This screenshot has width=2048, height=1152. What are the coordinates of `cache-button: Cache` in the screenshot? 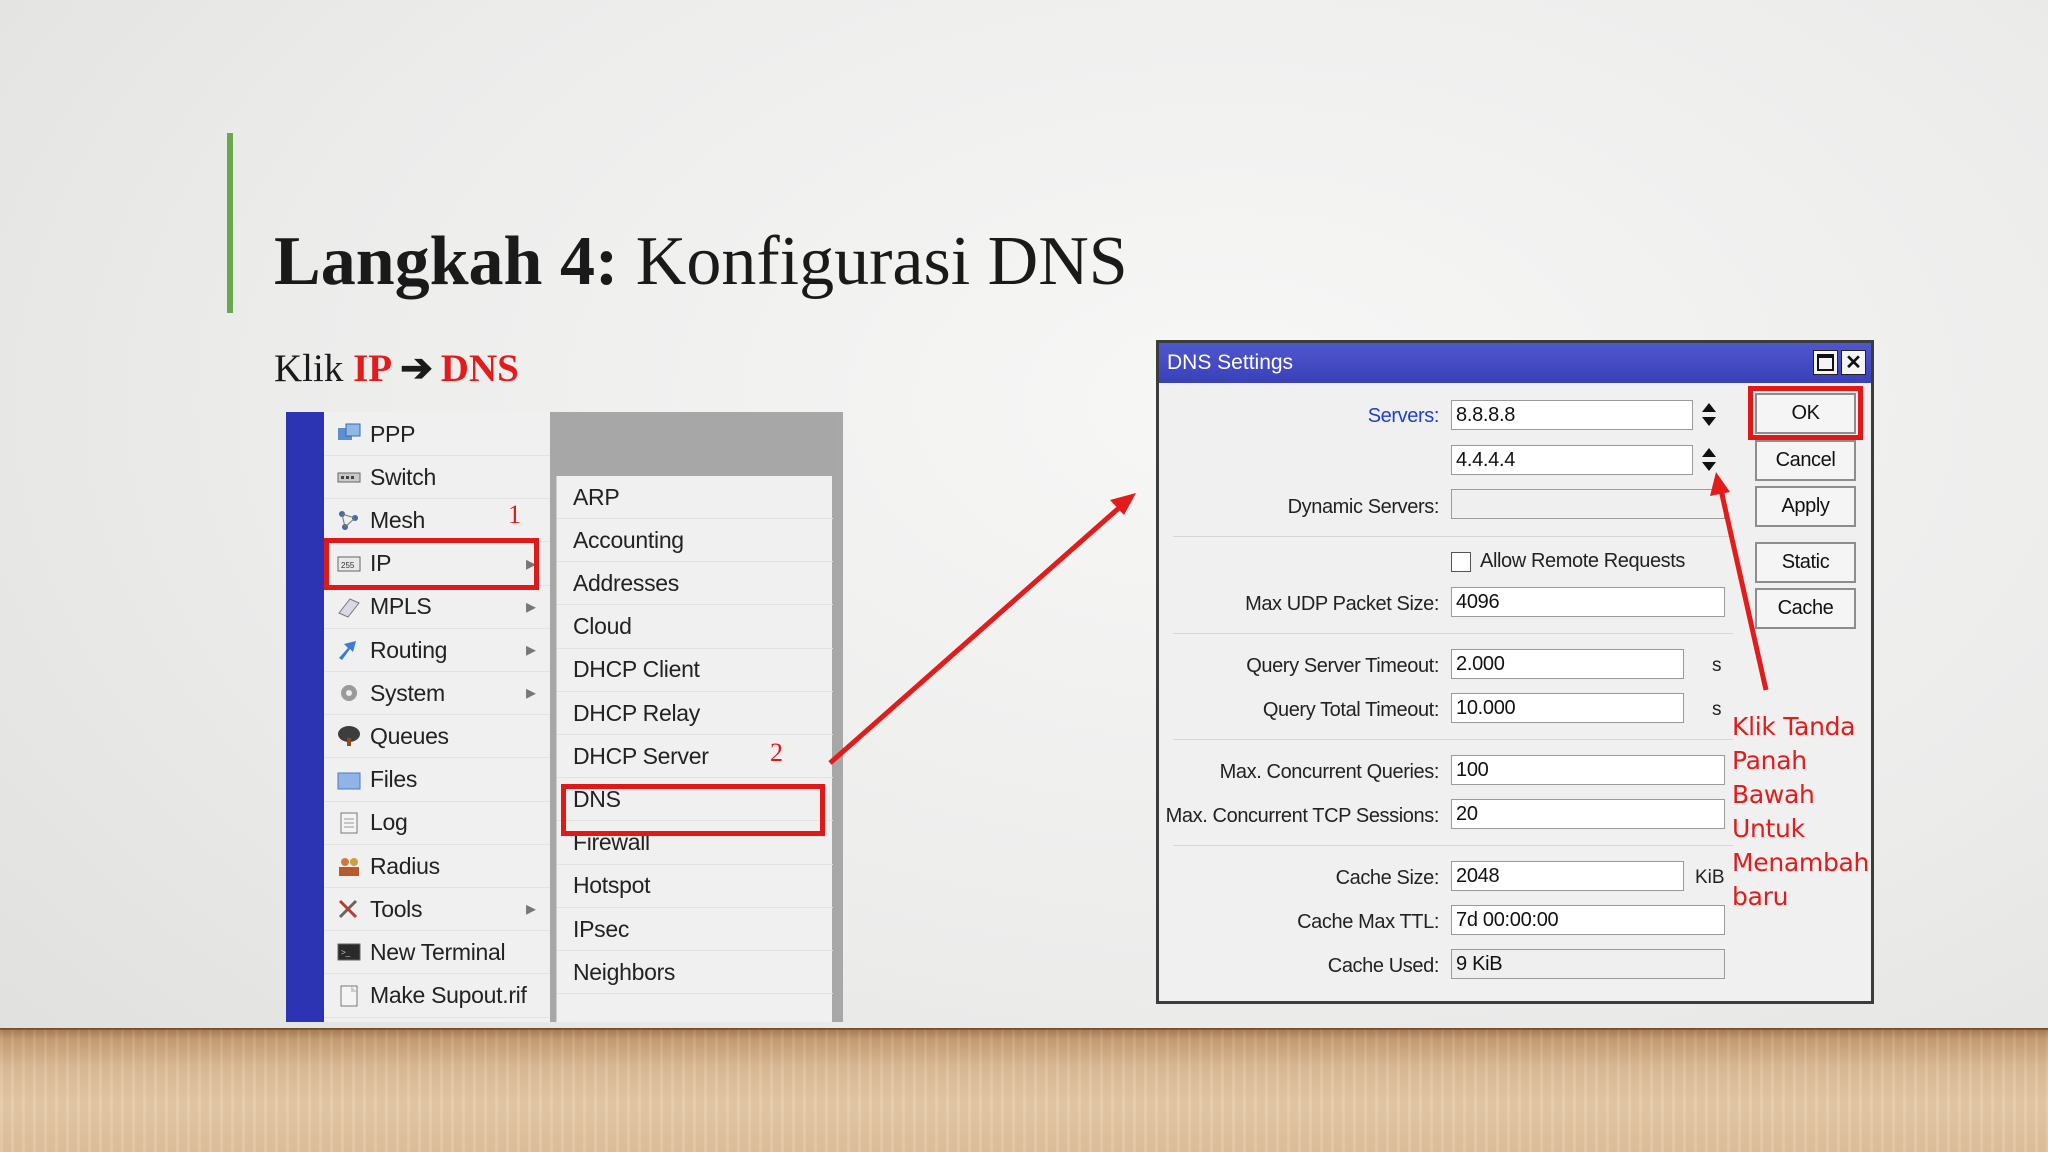 It's located at (1805, 608).